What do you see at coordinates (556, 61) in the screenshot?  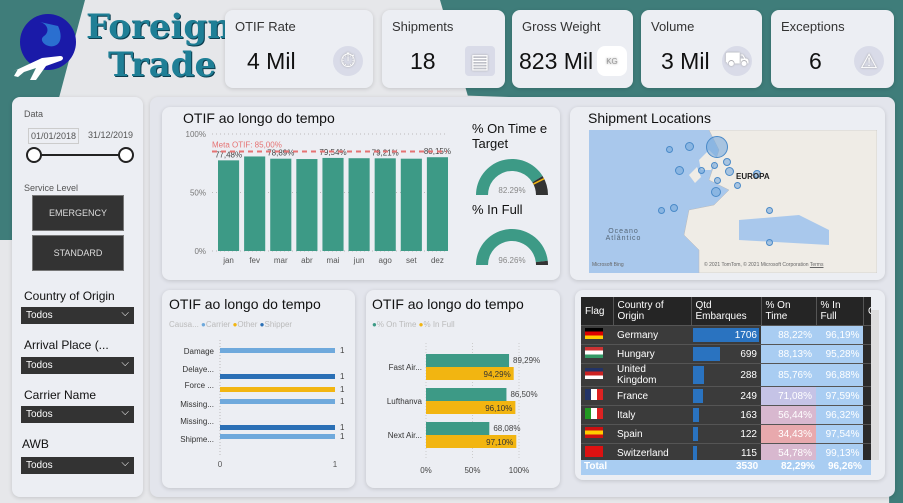 I see `kpi-value: 823 Mil` at bounding box center [556, 61].